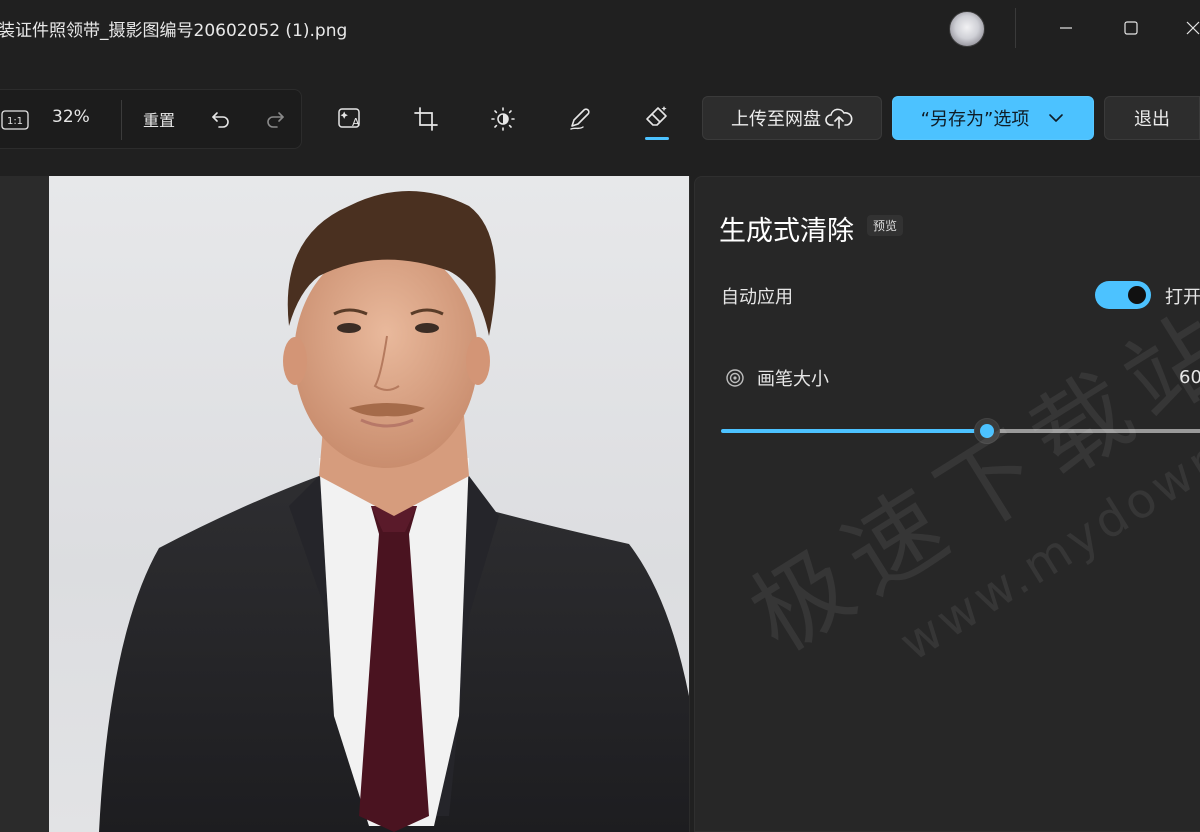 Image resolution: width=1200 pixels, height=832 pixels. What do you see at coordinates (159, 119) in the screenshot?
I see `reset-button: 重置` at bounding box center [159, 119].